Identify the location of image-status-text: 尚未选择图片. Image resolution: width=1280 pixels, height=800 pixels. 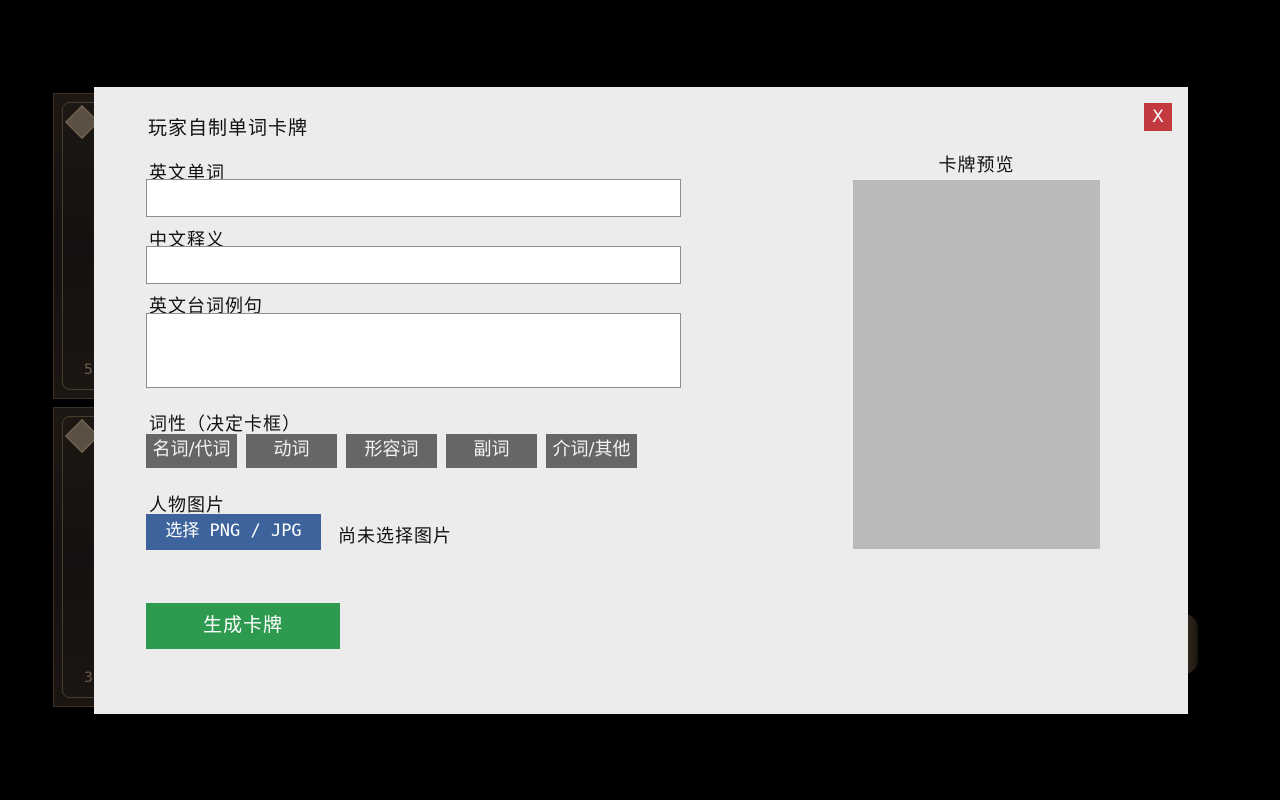
(395, 536).